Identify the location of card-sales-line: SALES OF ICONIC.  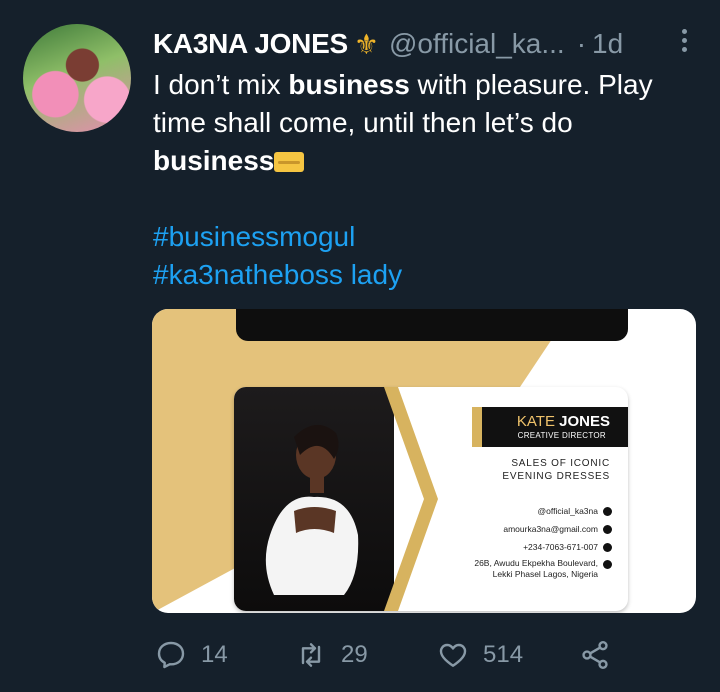
(560, 463).